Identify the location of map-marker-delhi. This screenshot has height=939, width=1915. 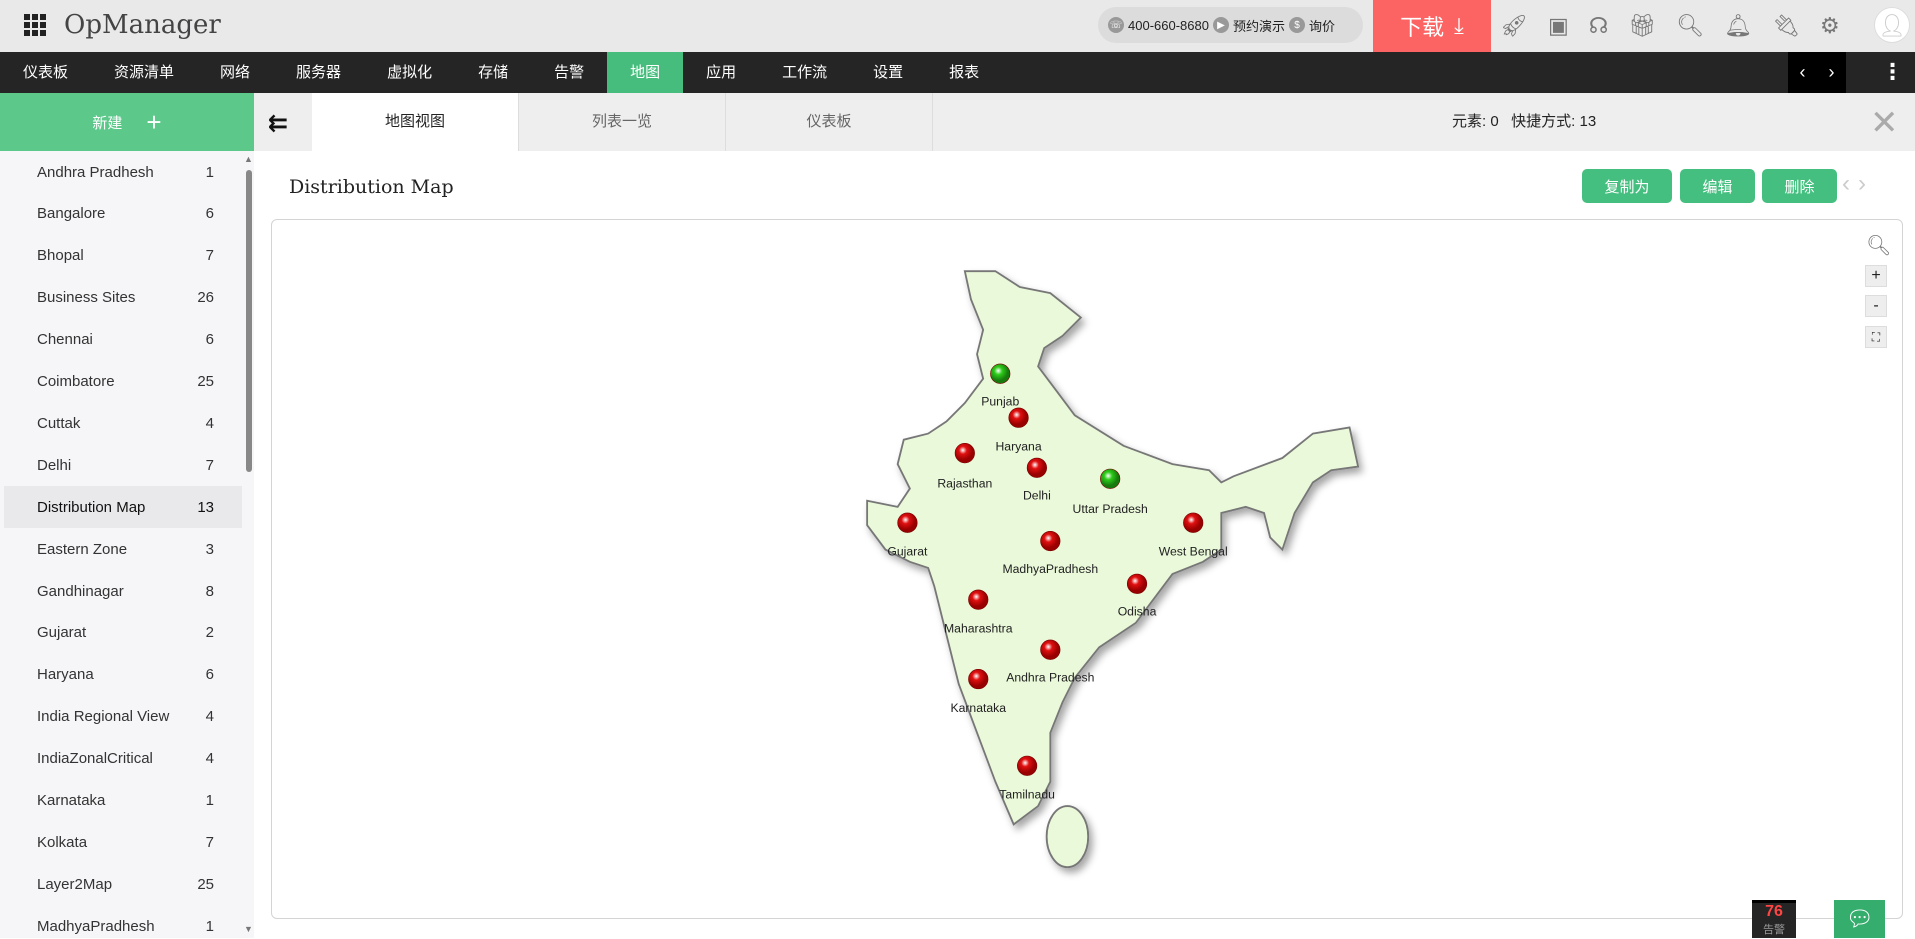
(1036, 467).